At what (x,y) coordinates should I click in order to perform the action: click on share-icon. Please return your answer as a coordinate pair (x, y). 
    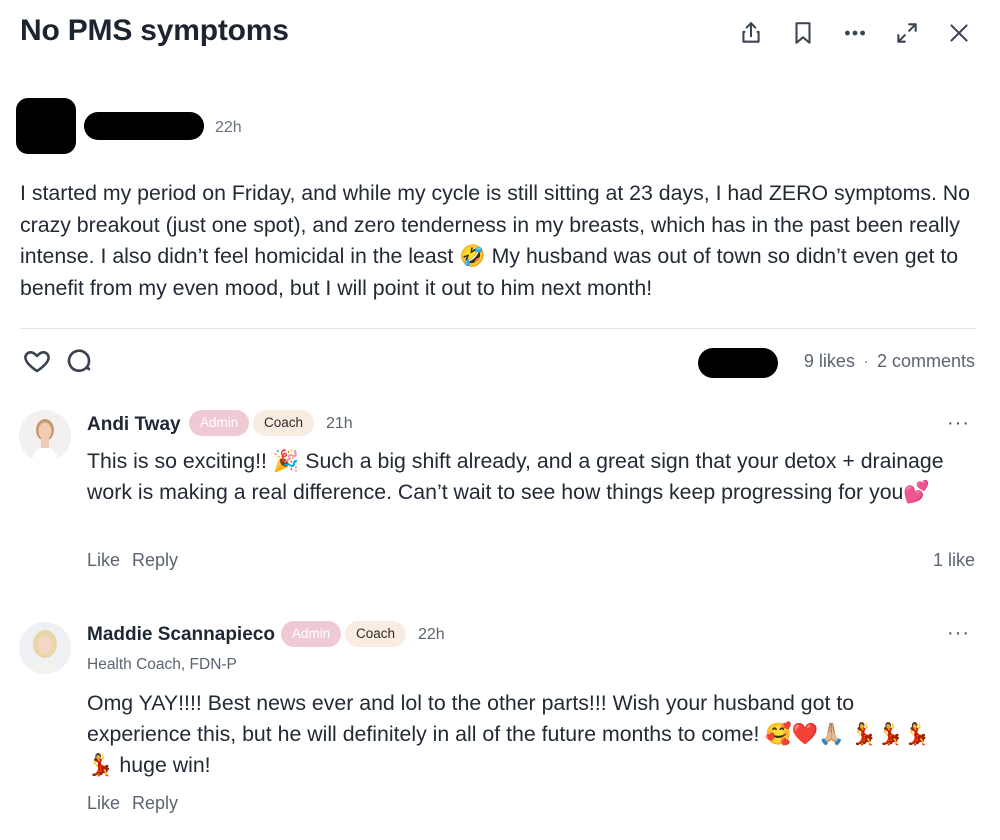
    Looking at the image, I should click on (751, 32).